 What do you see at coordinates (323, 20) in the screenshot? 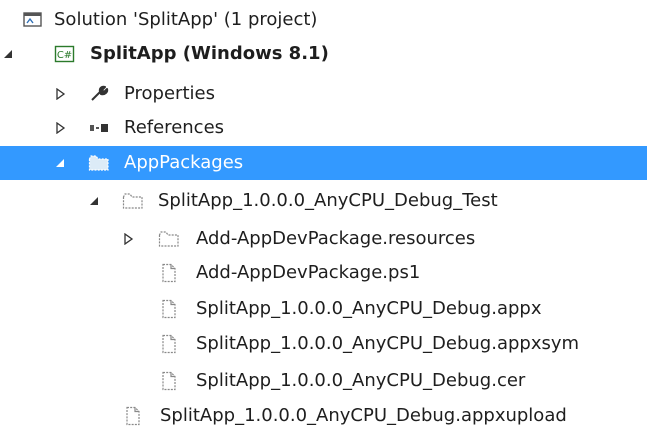
I see `tree-item-solution: Solution 'SplitApp' (1 project)` at bounding box center [323, 20].